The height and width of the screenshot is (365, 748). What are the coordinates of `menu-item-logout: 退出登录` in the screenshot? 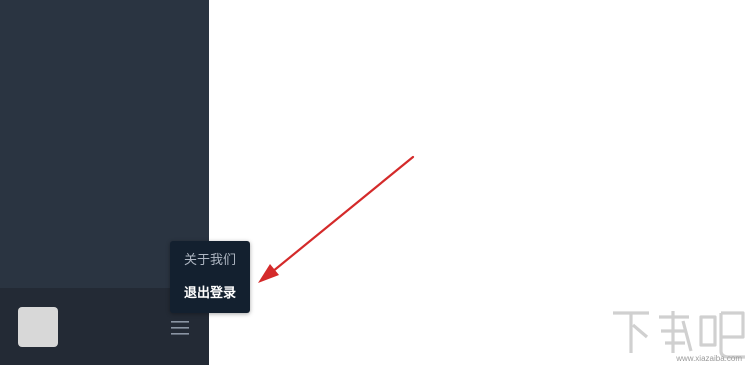 It's located at (210, 294).